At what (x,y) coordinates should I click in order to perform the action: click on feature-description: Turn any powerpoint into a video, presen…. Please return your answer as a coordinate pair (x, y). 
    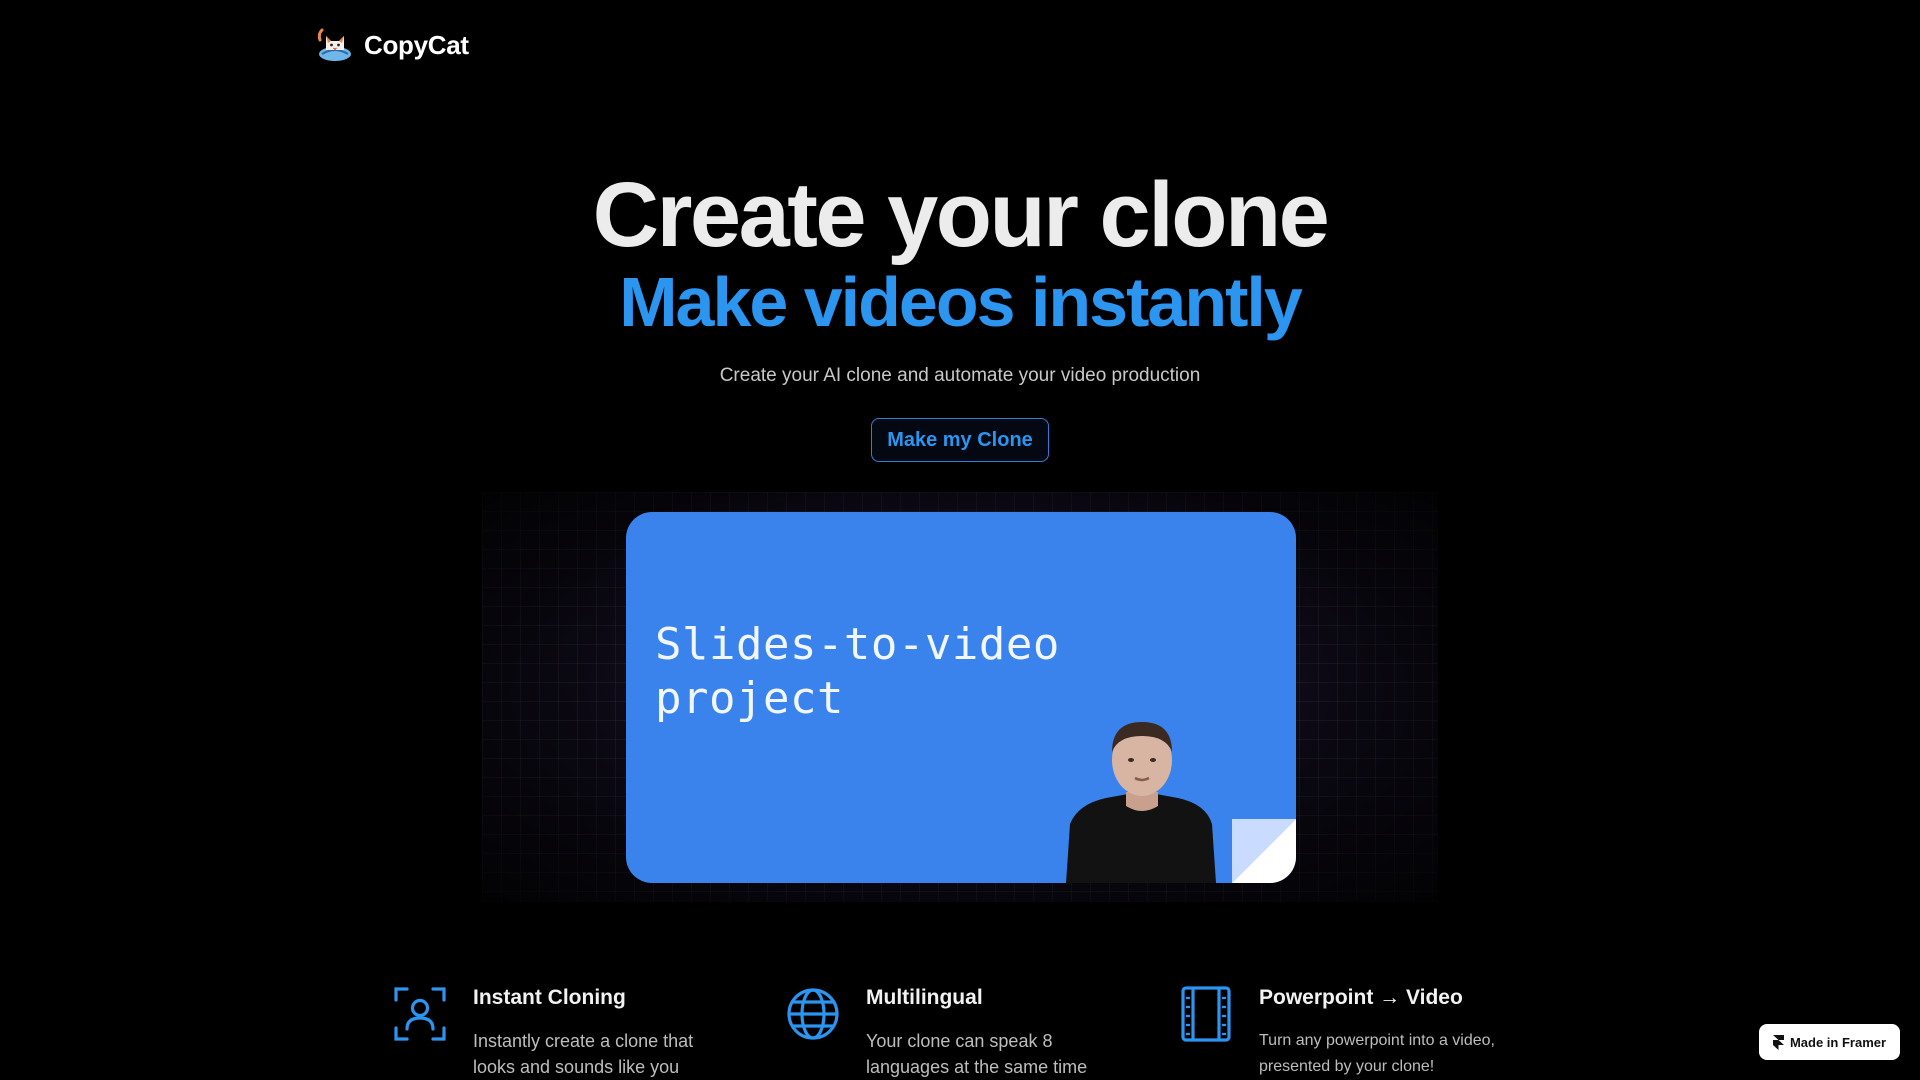
    Looking at the image, I should click on (1377, 1053).